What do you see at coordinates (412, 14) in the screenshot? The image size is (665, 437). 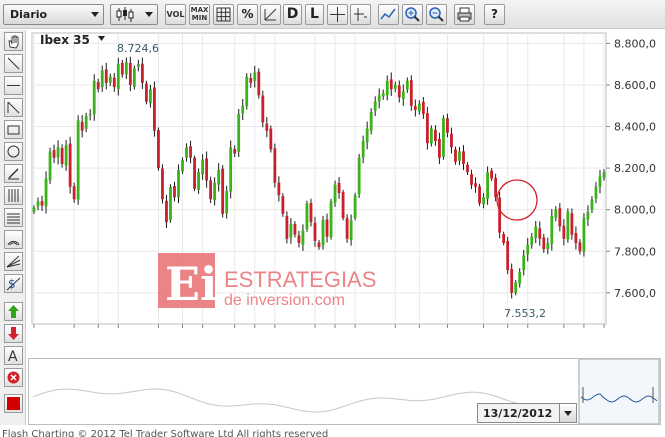 I see `zoom-in-button` at bounding box center [412, 14].